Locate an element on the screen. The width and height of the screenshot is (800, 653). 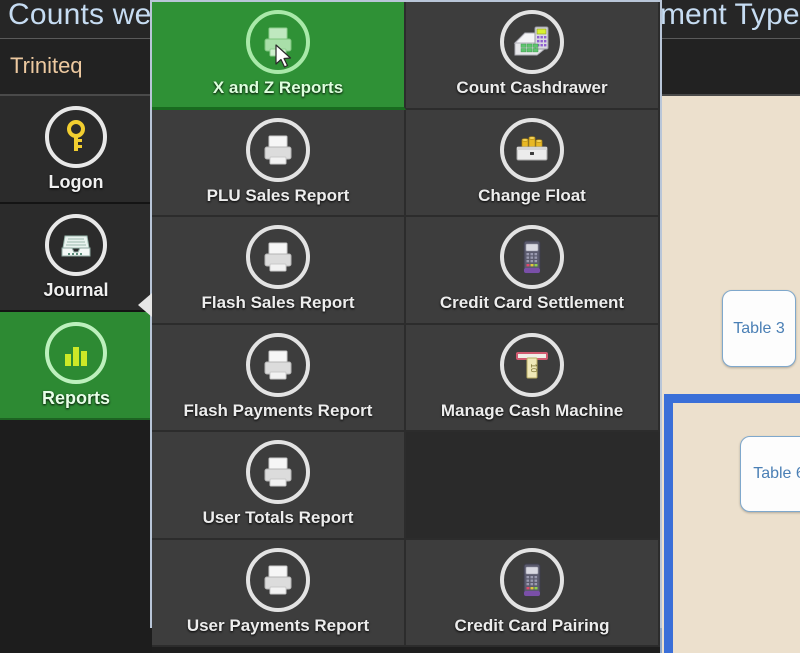
menu-tile-count-cashdrawer: Count Cashdrawer is located at coordinates (533, 56).